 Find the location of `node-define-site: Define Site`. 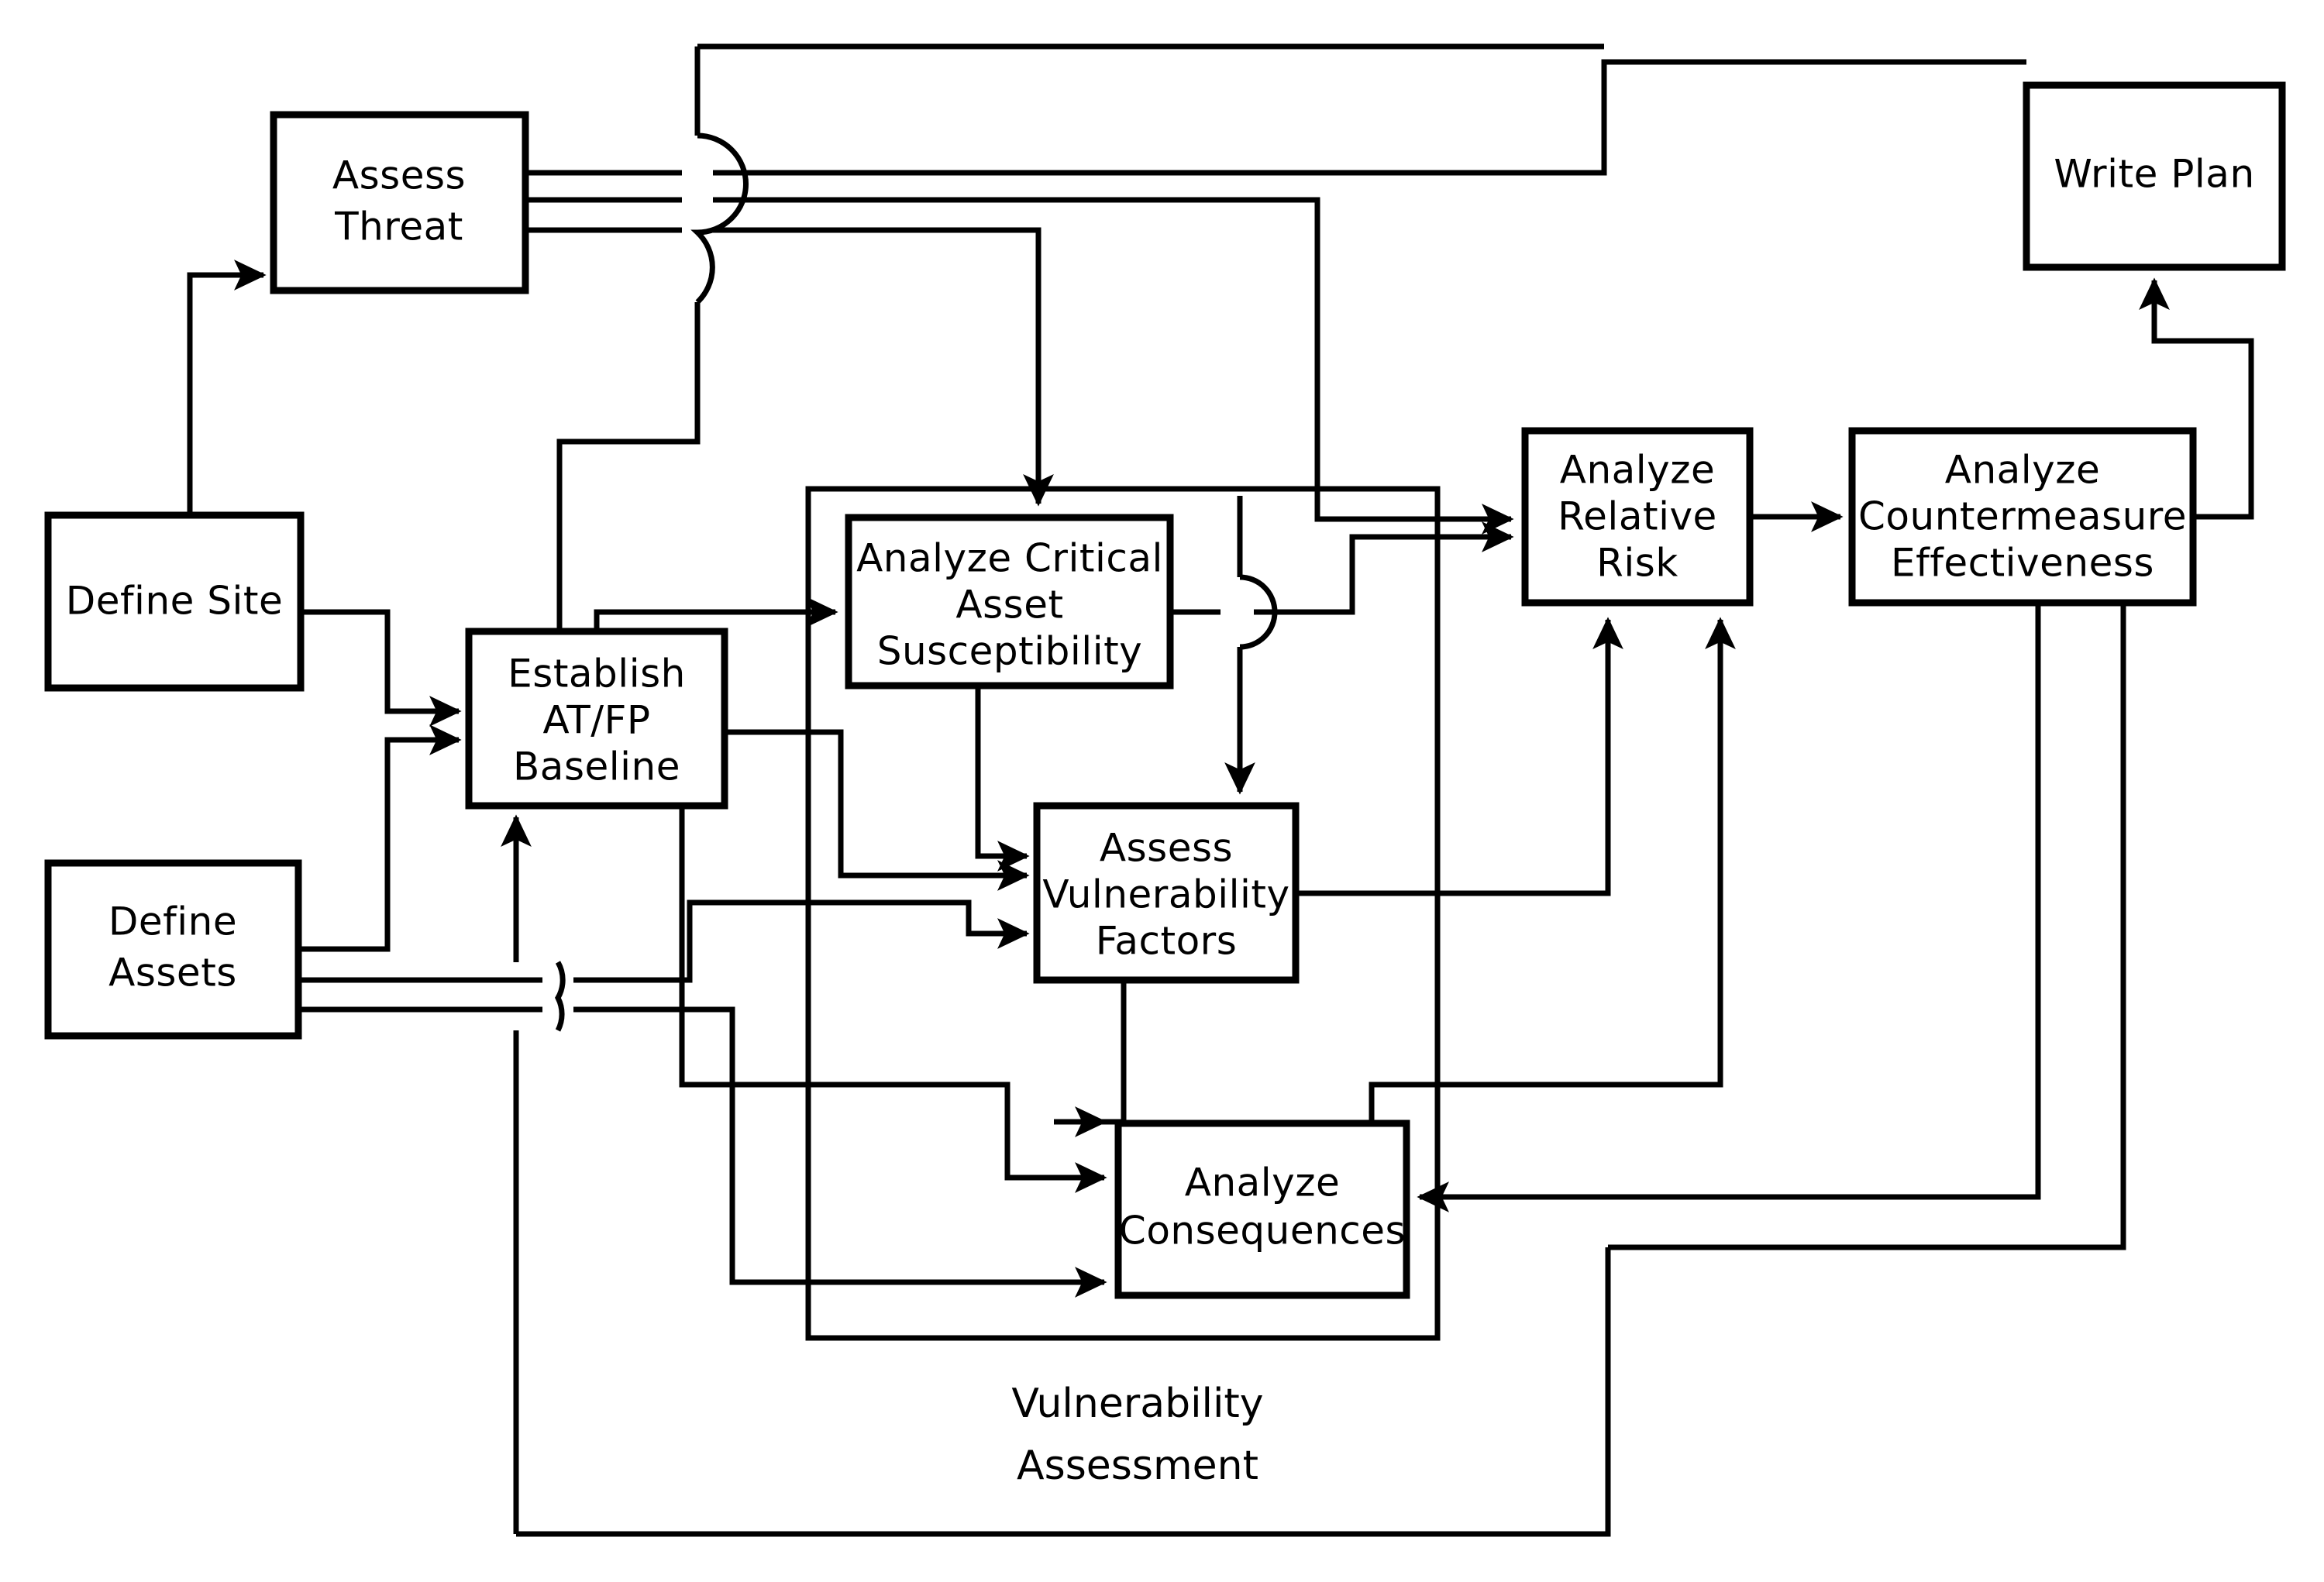

node-define-site: Define Site is located at coordinates (174, 601).